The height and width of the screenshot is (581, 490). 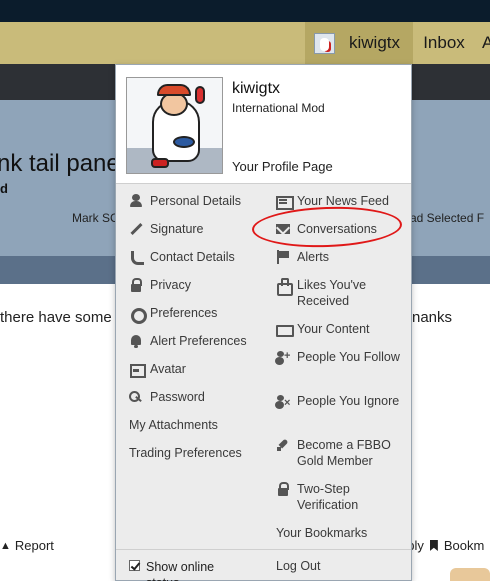 What do you see at coordinates (313, 257) in the screenshot?
I see `menu-label: Alerts` at bounding box center [313, 257].